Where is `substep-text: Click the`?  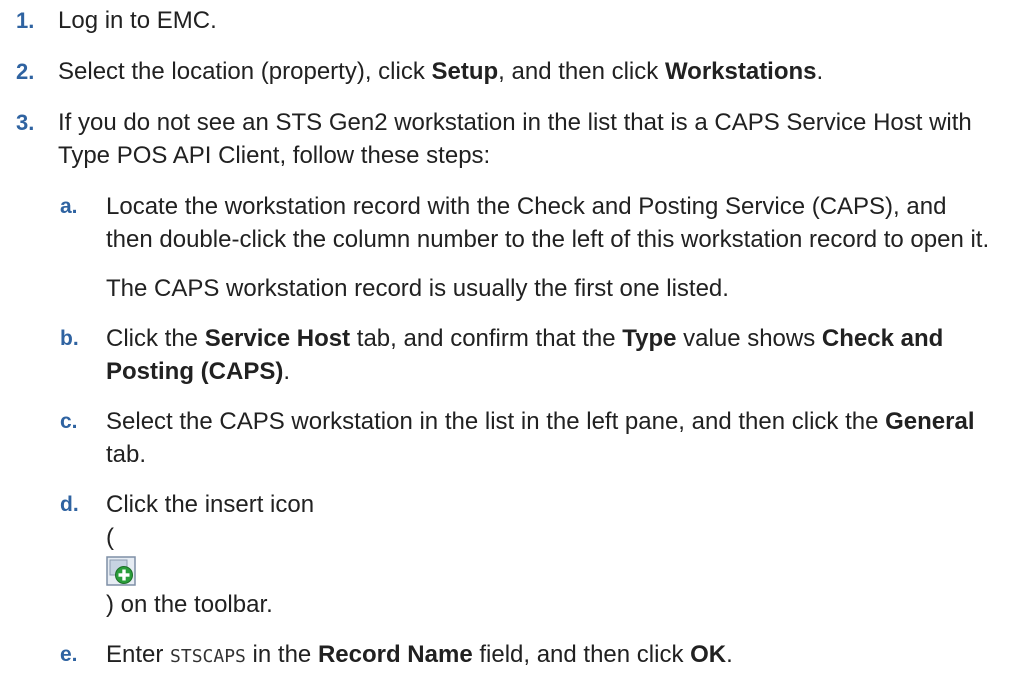
substep-text: Click the is located at coordinates (155, 338).